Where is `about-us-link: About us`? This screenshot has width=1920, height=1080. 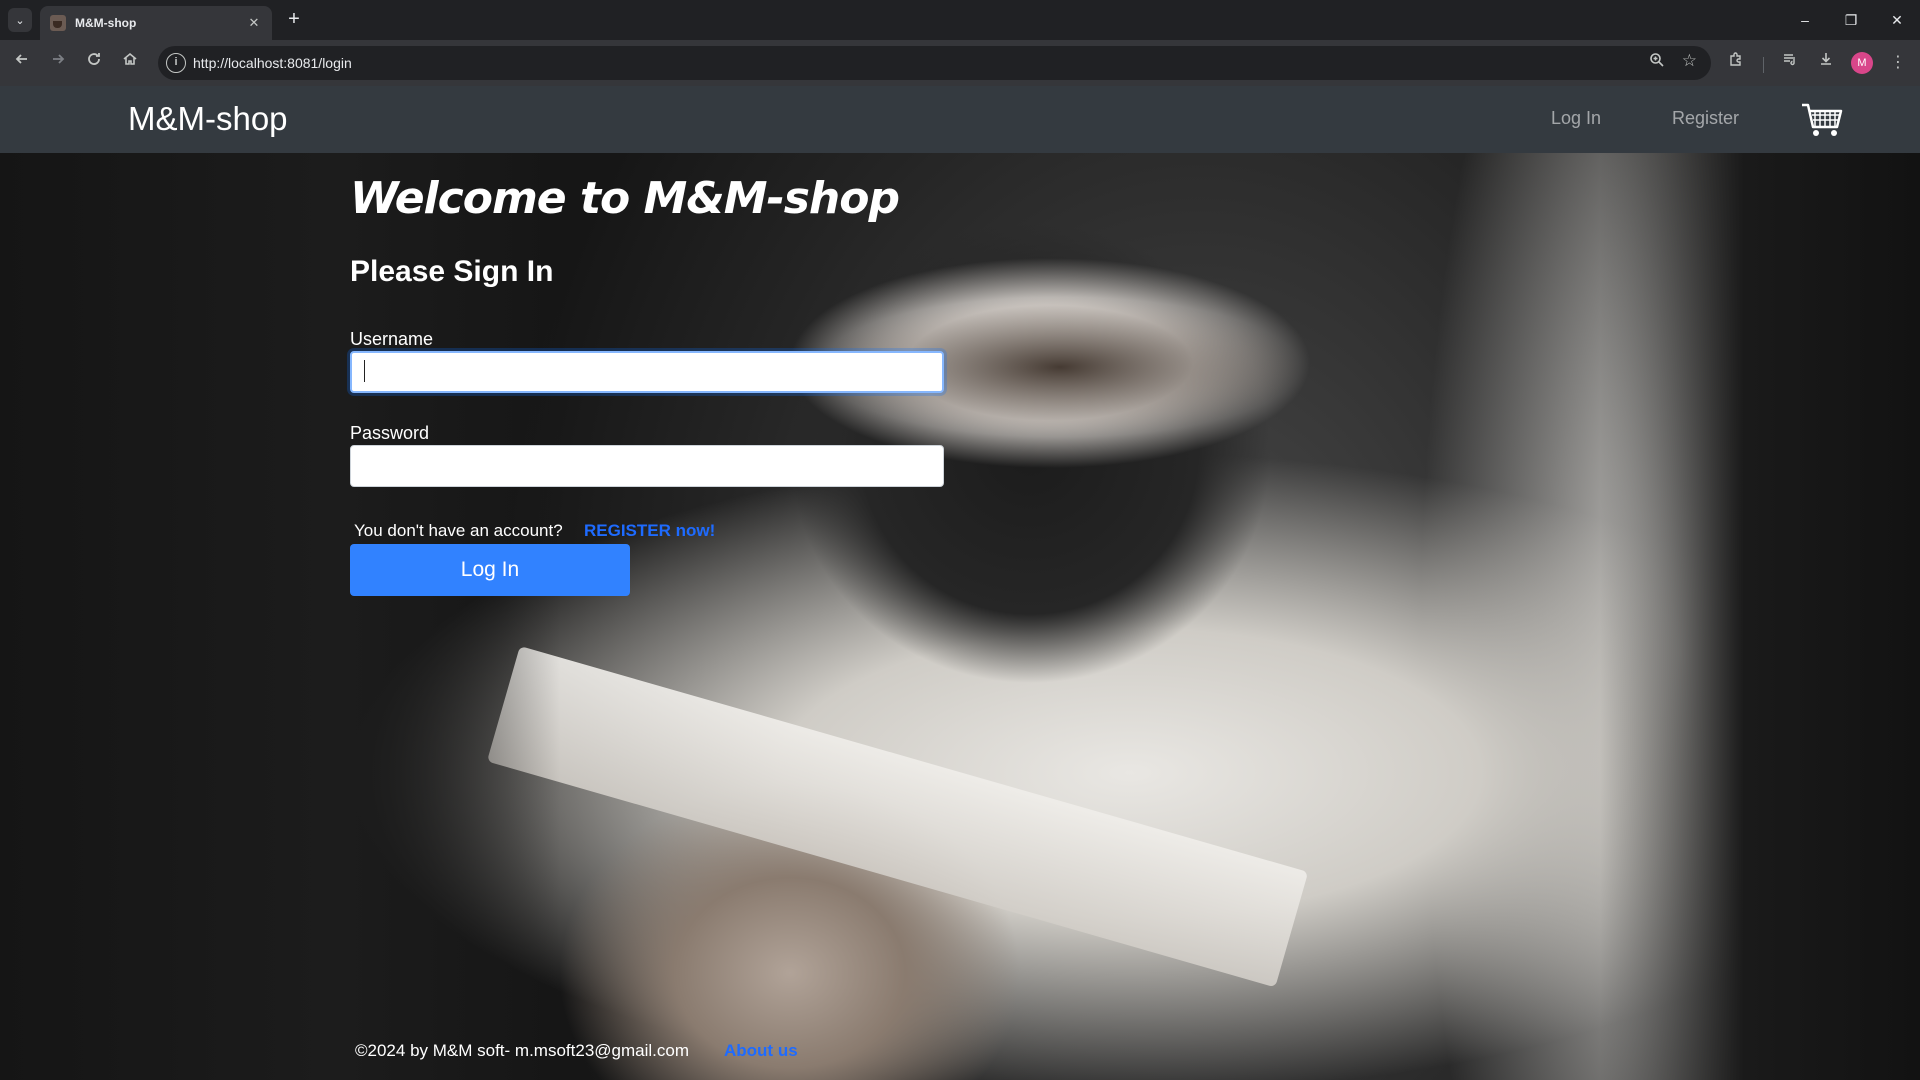 about-us-link: About us is located at coordinates (761, 1051).